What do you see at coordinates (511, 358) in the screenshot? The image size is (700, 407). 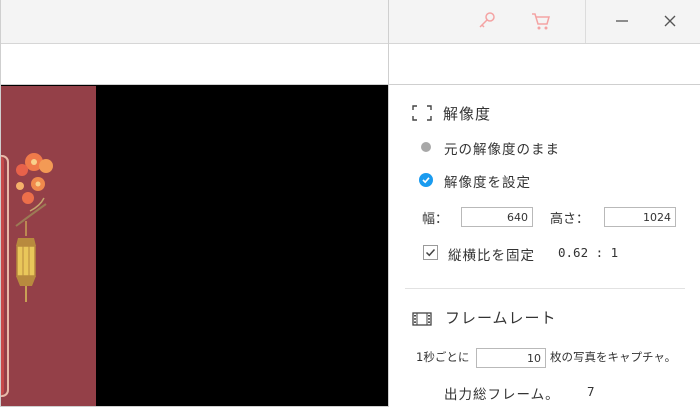 I see `frame-interval-input` at bounding box center [511, 358].